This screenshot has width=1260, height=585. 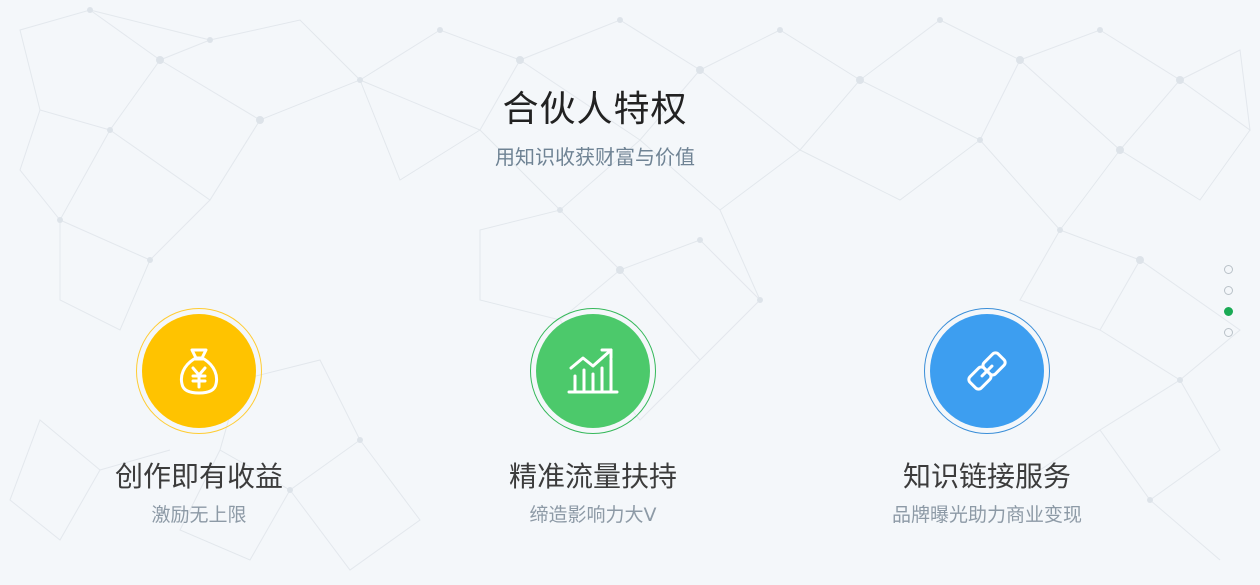 What do you see at coordinates (592, 476) in the screenshot?
I see `feature-title: 精准流量扶持` at bounding box center [592, 476].